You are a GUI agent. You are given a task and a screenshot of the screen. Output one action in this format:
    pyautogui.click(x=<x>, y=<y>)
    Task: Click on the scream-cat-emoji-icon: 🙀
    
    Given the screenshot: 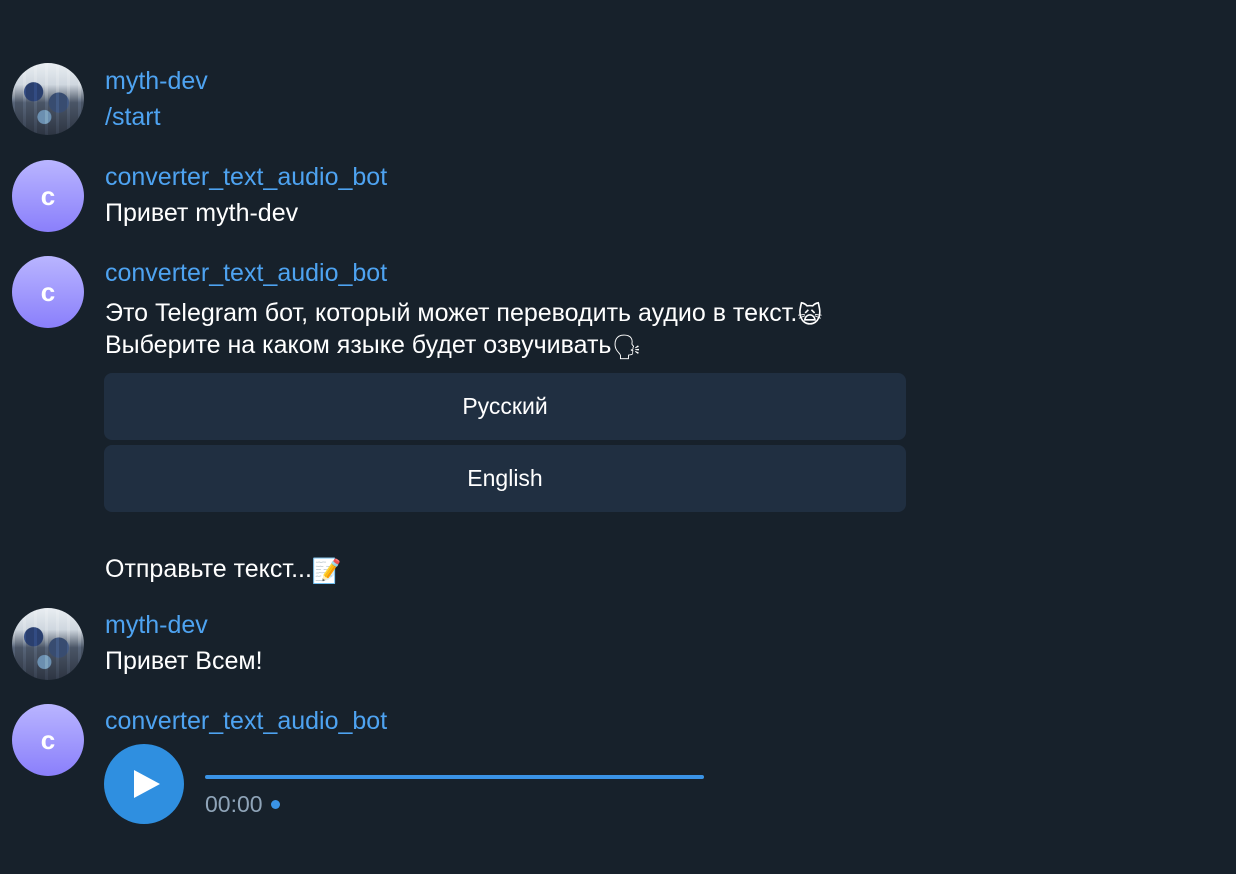 What is the action you would take?
    pyautogui.click(x=810, y=315)
    